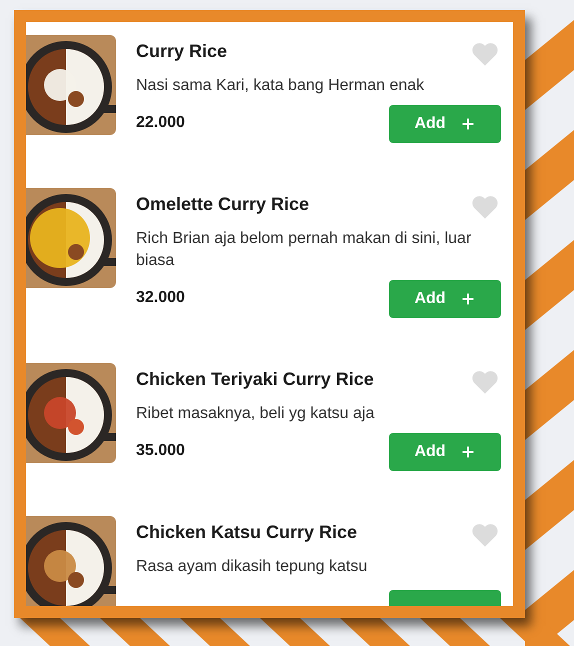  I want to click on item-name: Chicken Katsu Curry Rice, so click(247, 532).